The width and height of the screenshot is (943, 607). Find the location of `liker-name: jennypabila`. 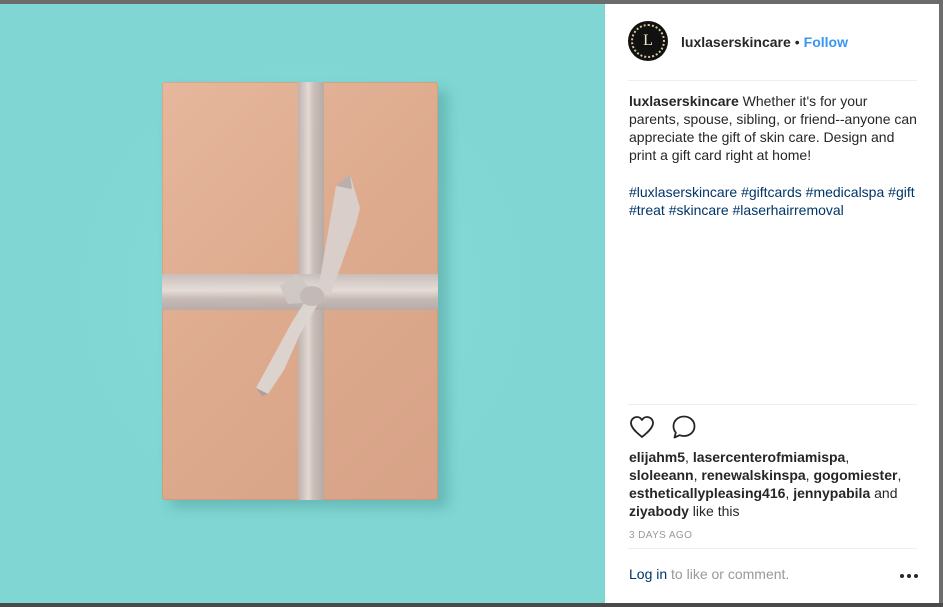

liker-name: jennypabila is located at coordinates (831, 493).